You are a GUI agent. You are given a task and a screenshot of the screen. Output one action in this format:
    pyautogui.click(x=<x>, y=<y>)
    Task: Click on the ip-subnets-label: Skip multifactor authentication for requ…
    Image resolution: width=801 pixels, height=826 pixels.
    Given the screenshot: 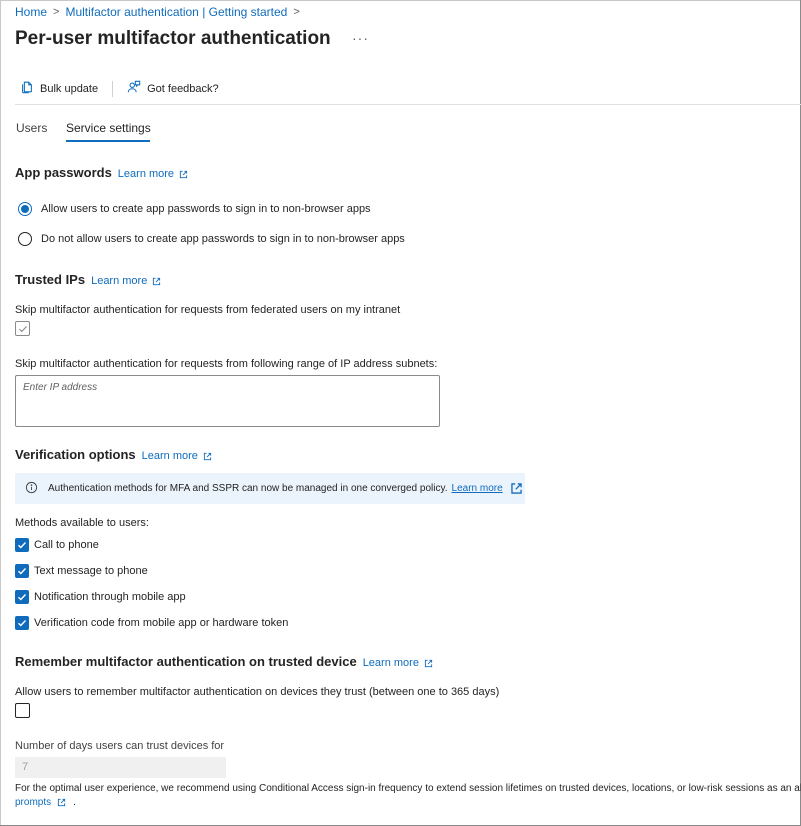 What is the action you would take?
    pyautogui.click(x=226, y=364)
    